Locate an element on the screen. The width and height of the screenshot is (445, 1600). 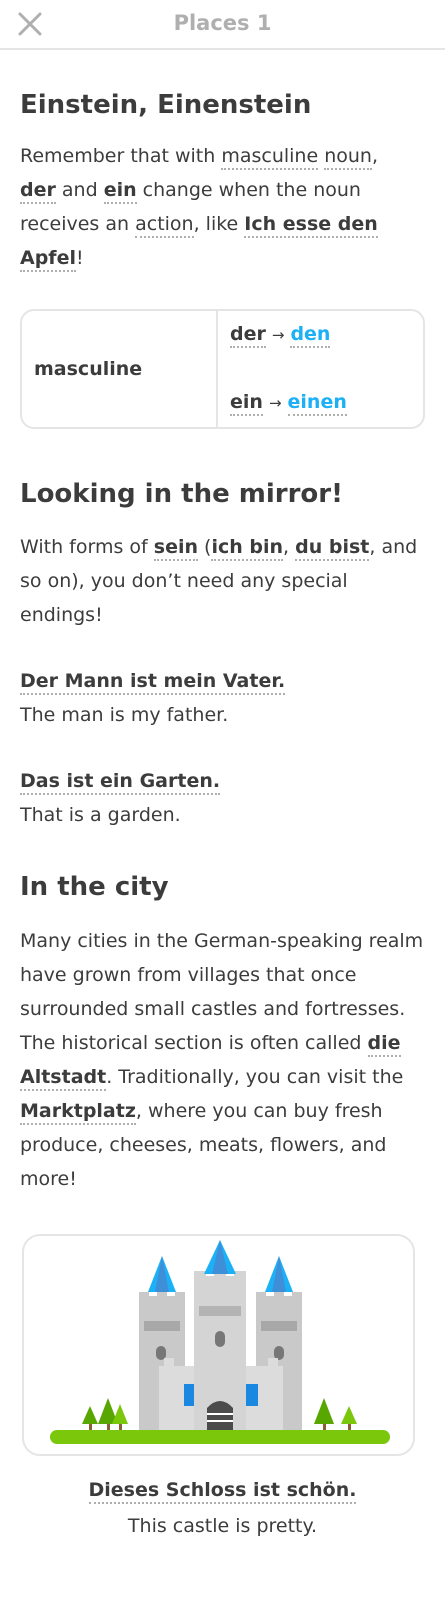
hint-phrase: Dieses Schloss ist schön. is located at coordinates (222, 1491).